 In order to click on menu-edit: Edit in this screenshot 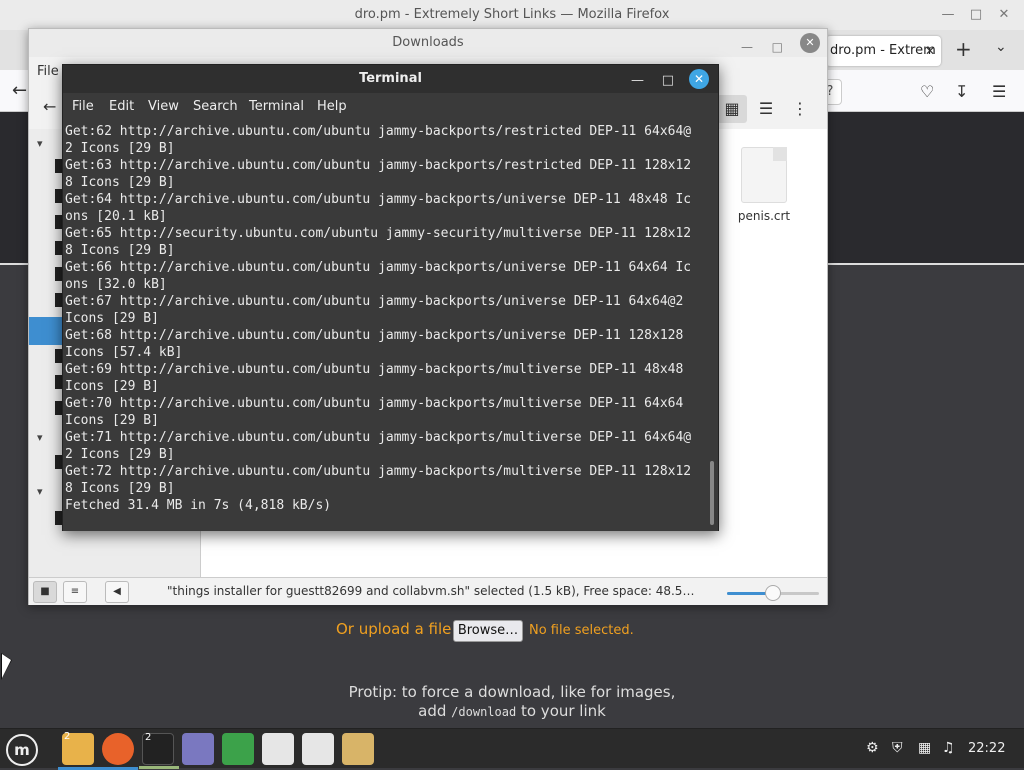, I will do `click(121, 106)`.